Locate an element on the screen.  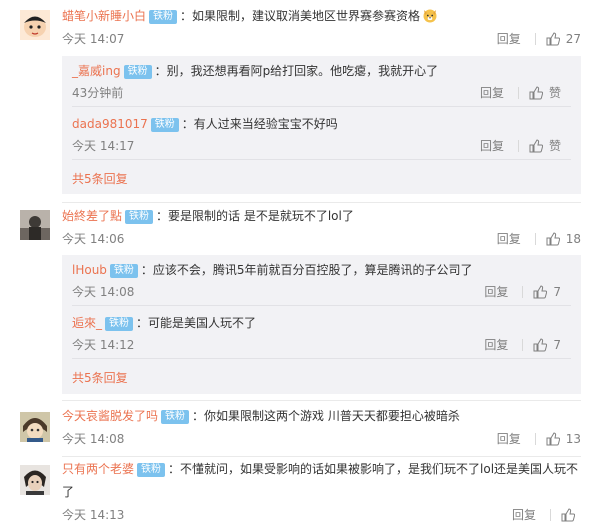
comment-text-continued: 了 is located at coordinates (68, 492).